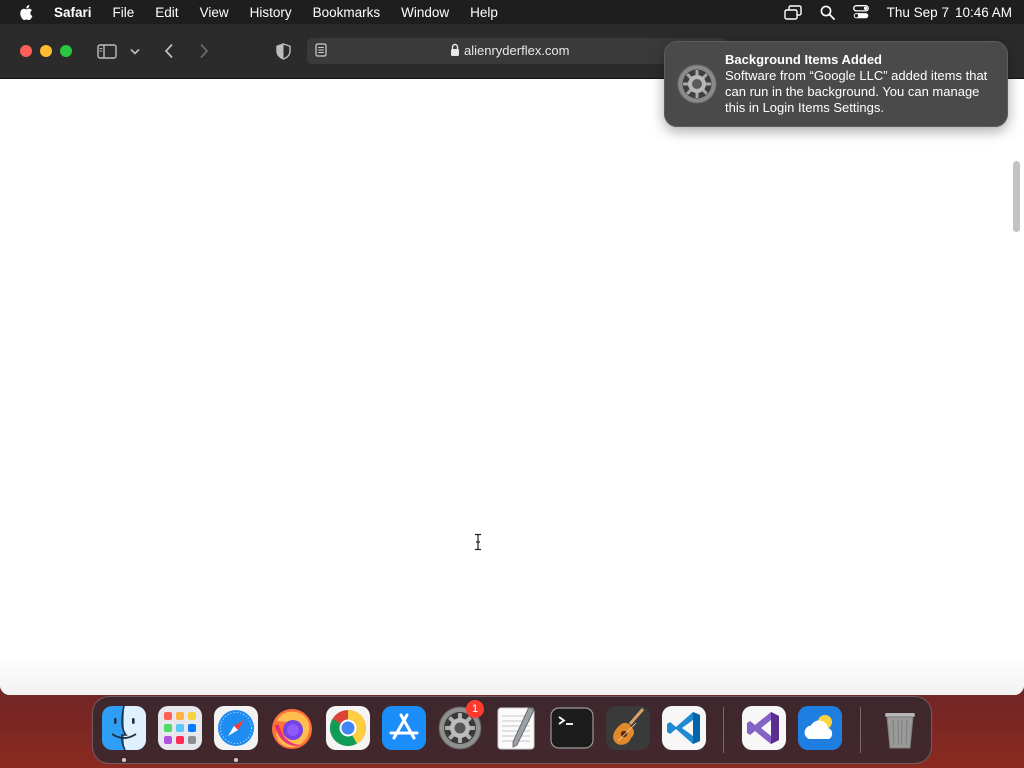  What do you see at coordinates (1016, 196) in the screenshot?
I see `vertical-scrollbar` at bounding box center [1016, 196].